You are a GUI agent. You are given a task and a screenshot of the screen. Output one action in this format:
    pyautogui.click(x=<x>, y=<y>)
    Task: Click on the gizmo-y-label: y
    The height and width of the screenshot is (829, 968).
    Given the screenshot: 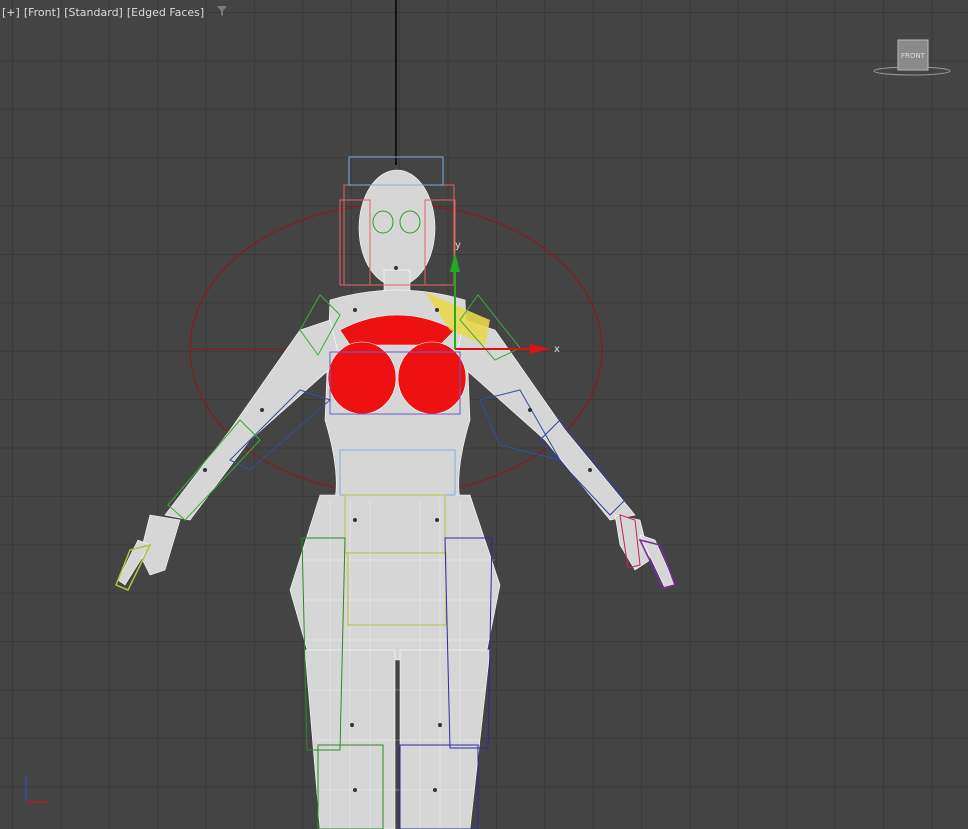 What is the action you would take?
    pyautogui.click(x=458, y=245)
    